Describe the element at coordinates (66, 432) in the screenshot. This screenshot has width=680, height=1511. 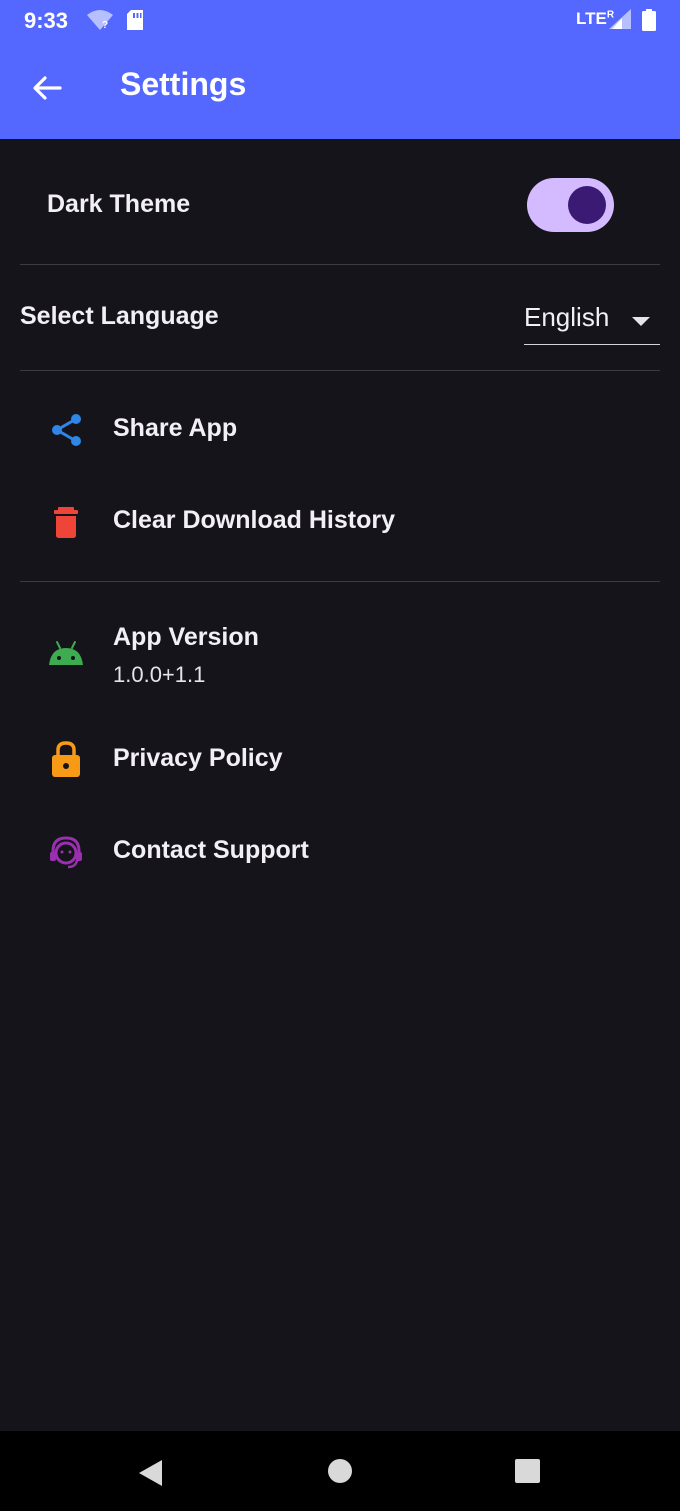
I see `share-icon` at that location.